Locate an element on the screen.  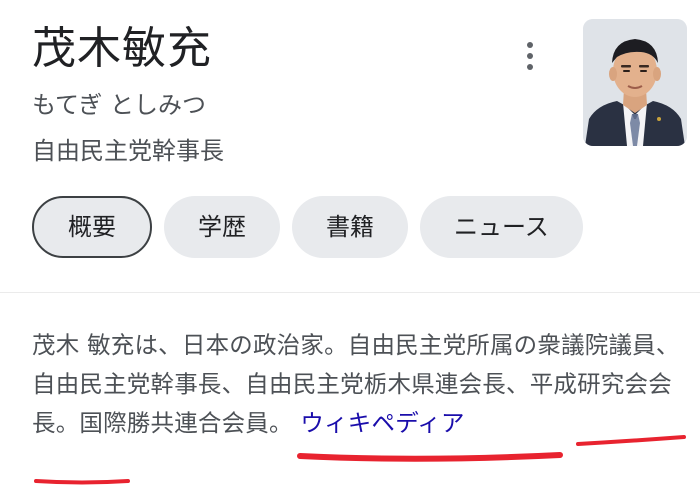
tab-education: 学歴 is located at coordinates (222, 227).